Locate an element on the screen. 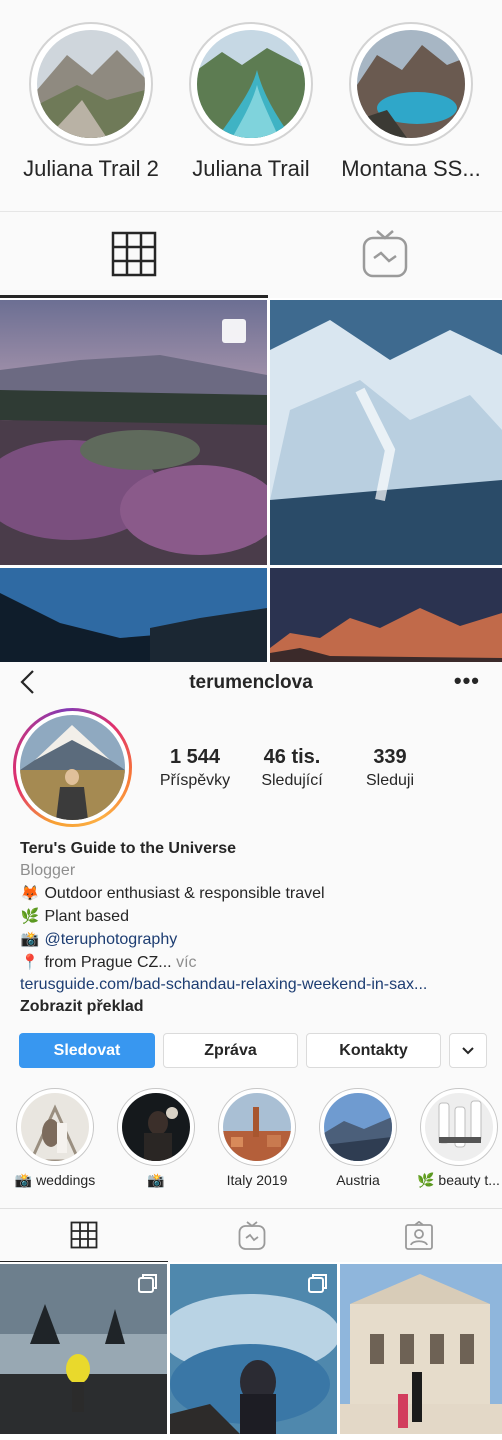  stat-label: Sleduji is located at coordinates (390, 780).